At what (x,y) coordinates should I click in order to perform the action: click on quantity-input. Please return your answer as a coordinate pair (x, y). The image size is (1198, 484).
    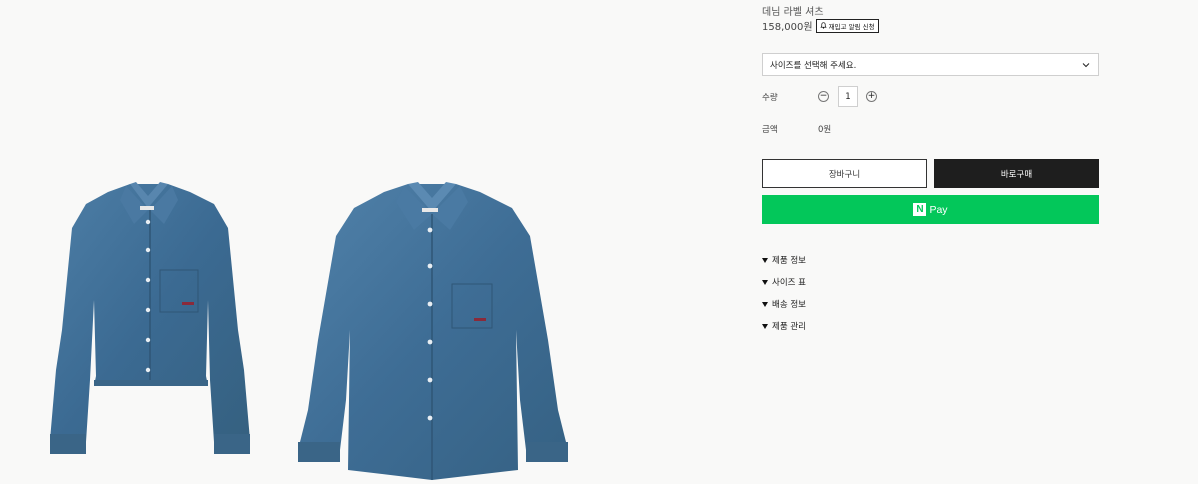
    Looking at the image, I should click on (848, 96).